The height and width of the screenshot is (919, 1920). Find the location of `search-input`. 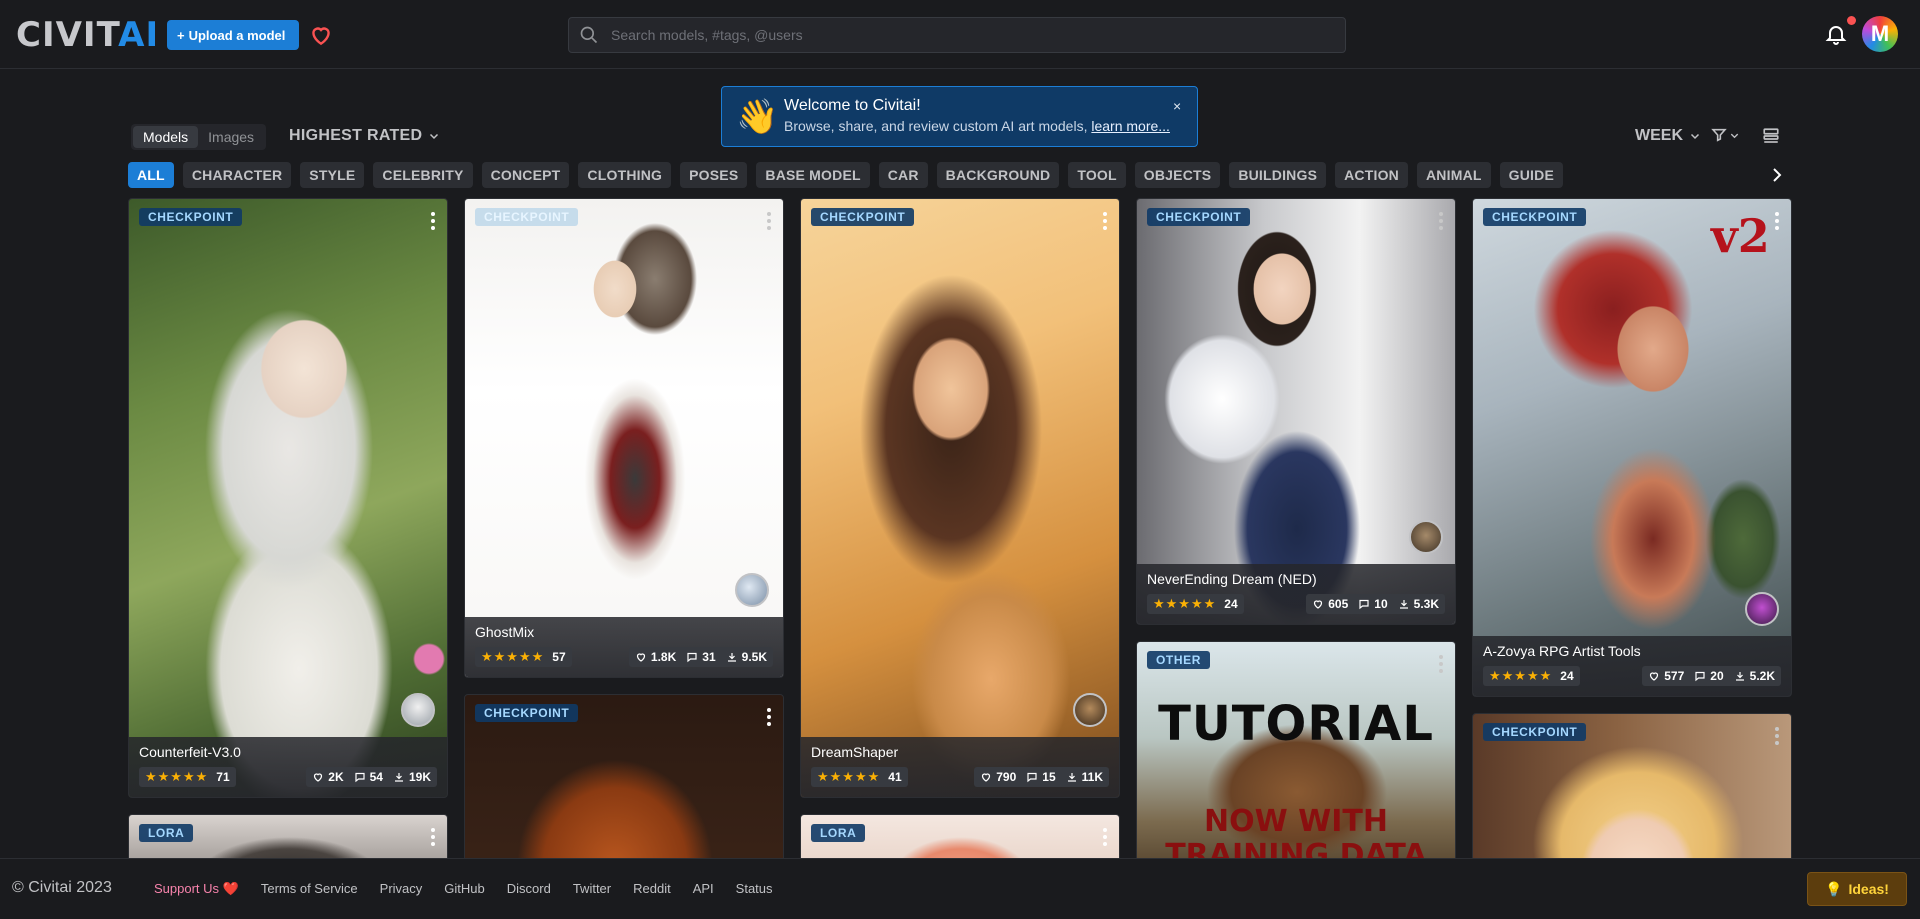

search-input is located at coordinates (961, 35).